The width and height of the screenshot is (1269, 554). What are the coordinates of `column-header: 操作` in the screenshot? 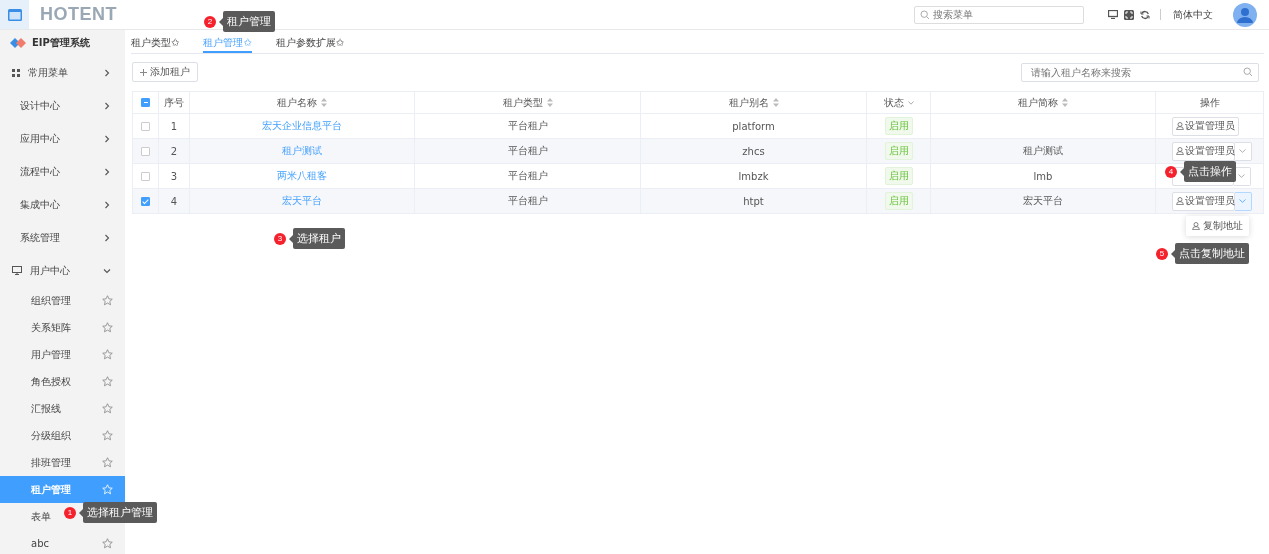 It's located at (1209, 102).